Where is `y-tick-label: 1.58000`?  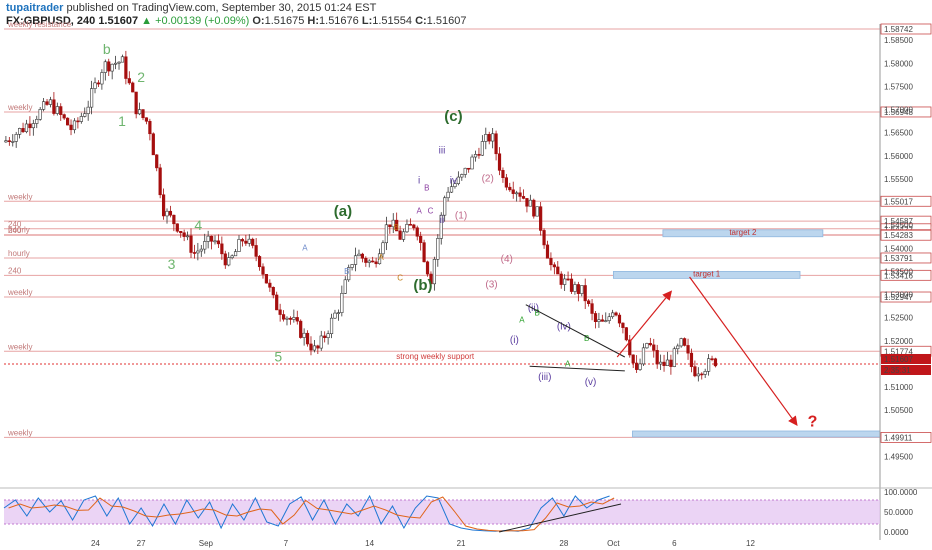
y-tick-label: 1.58000 is located at coordinates (898, 63).